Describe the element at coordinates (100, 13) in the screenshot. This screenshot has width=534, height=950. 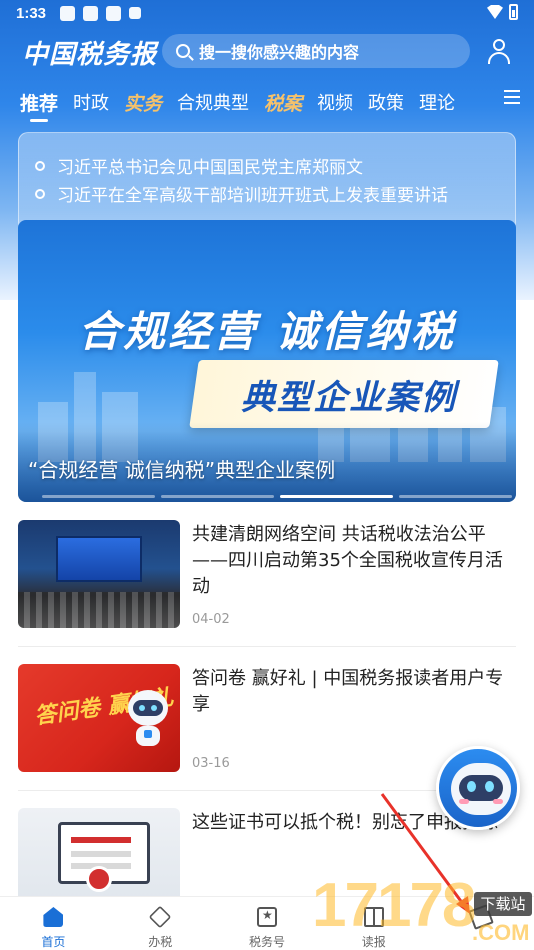
I see `status-icons` at that location.